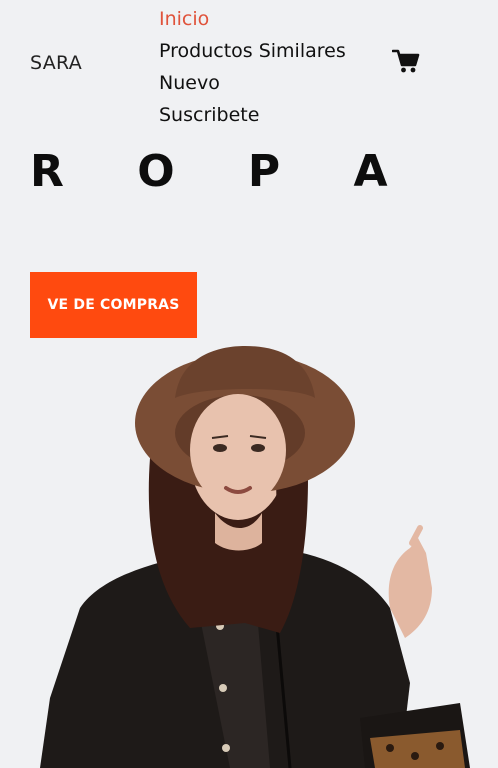 The image size is (498, 768). Describe the element at coordinates (406, 61) in the screenshot. I see `shopping-cart-icon` at that location.